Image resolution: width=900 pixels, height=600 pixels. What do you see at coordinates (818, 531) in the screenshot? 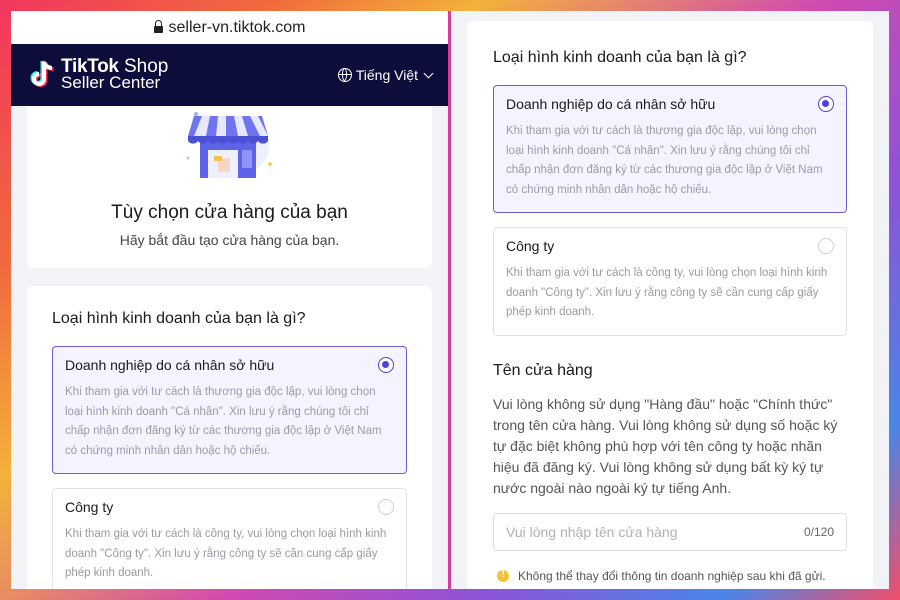
I see `char-counter: 0/120` at bounding box center [818, 531].